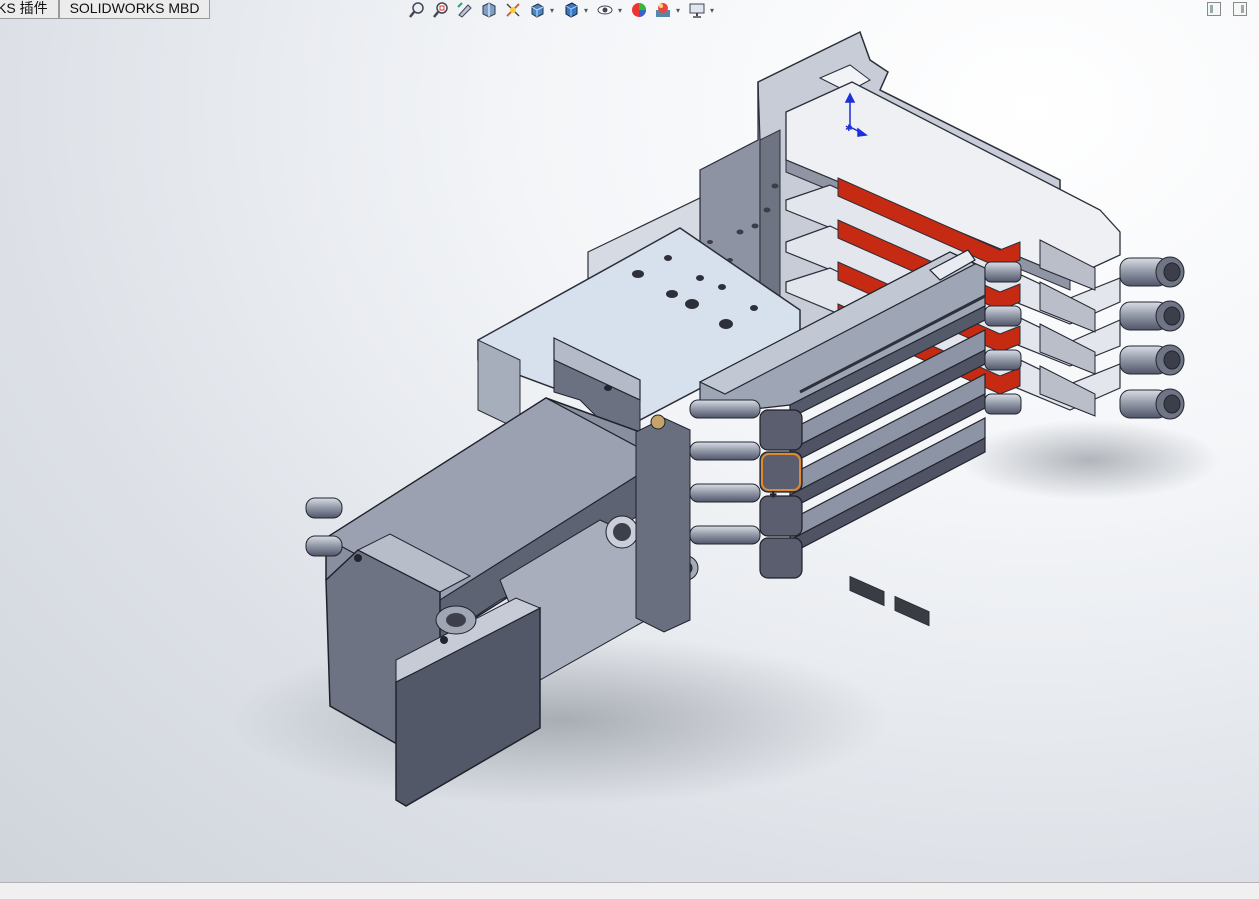 This screenshot has width=1259, height=899. What do you see at coordinates (571, 10) in the screenshot?
I see `display-style-icon` at bounding box center [571, 10].